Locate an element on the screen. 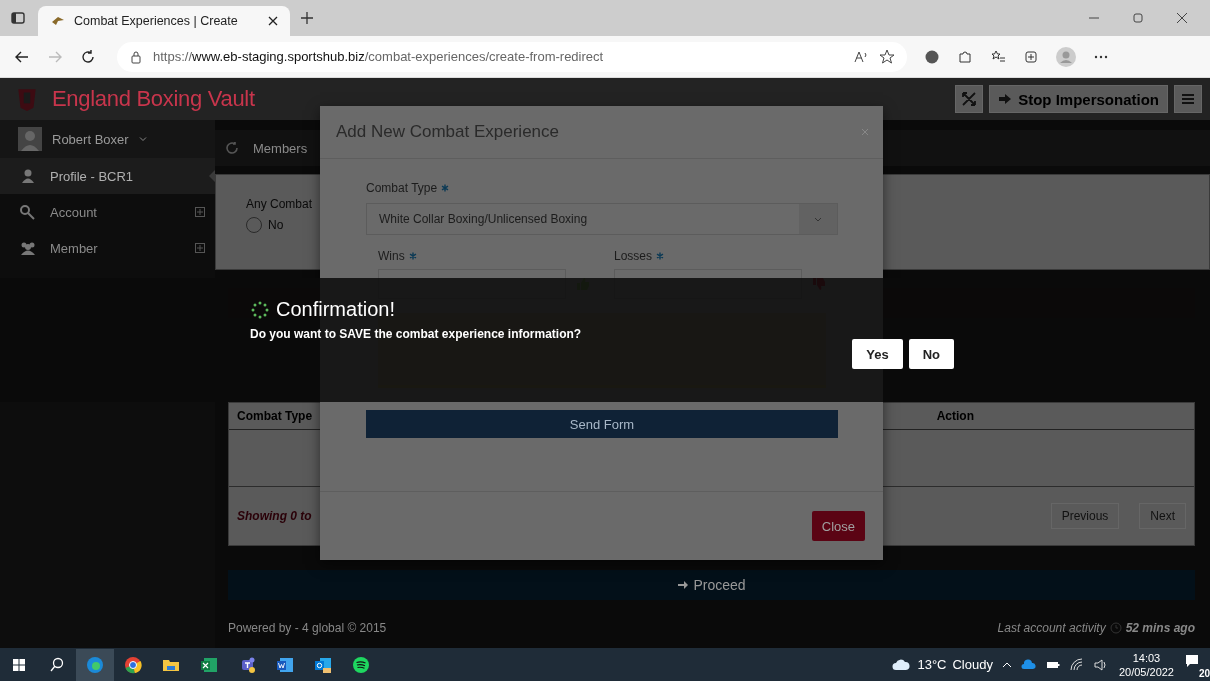  field-label: Wins is located at coordinates (391, 256).